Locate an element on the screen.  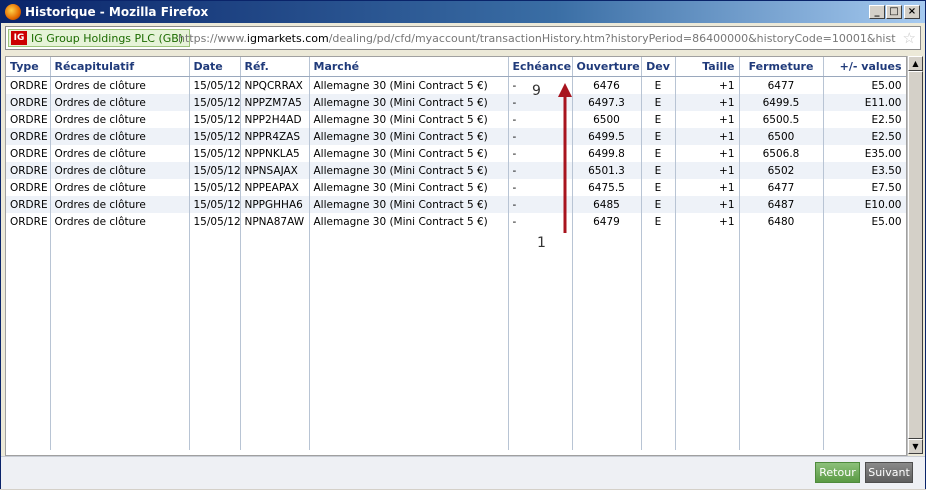
annotation-arrow-icon is located at coordinates (565, 158).